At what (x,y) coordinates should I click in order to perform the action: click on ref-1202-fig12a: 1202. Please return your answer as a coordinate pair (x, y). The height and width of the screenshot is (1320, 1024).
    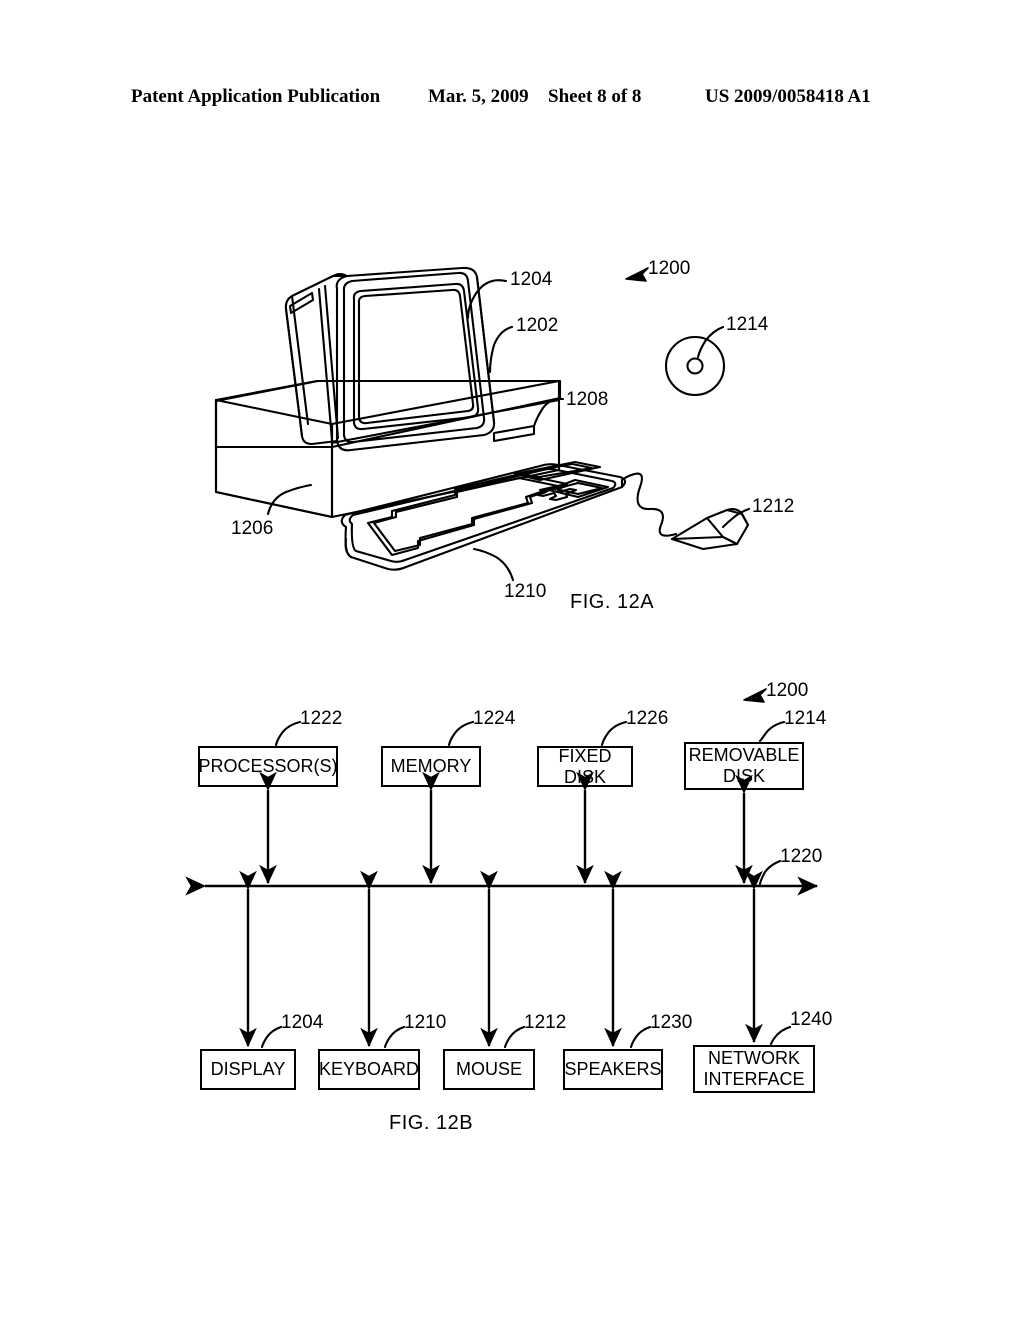
    Looking at the image, I should click on (537, 325).